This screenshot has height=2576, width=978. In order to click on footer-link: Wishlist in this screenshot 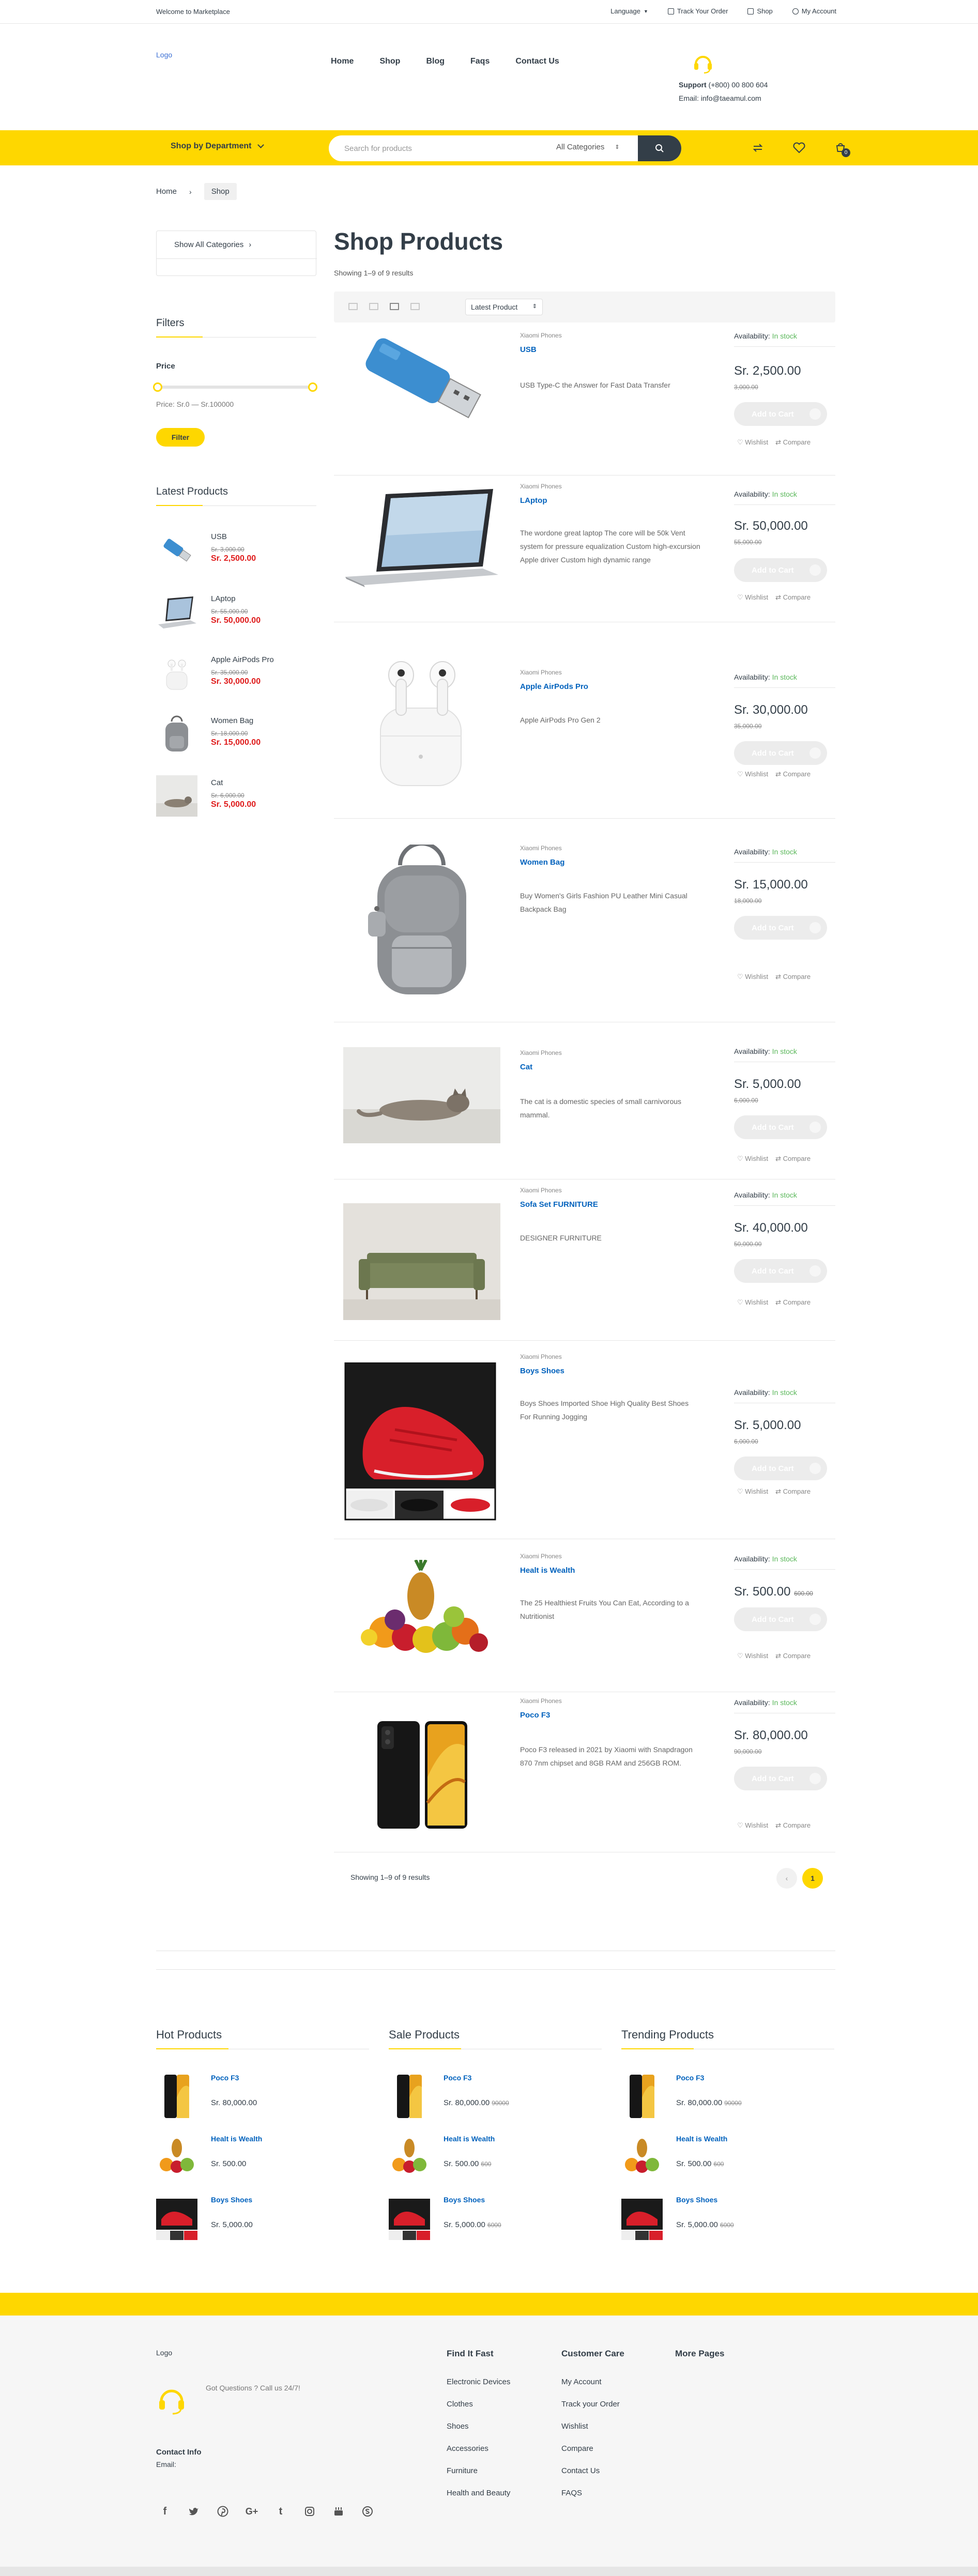, I will do `click(592, 2433)`.